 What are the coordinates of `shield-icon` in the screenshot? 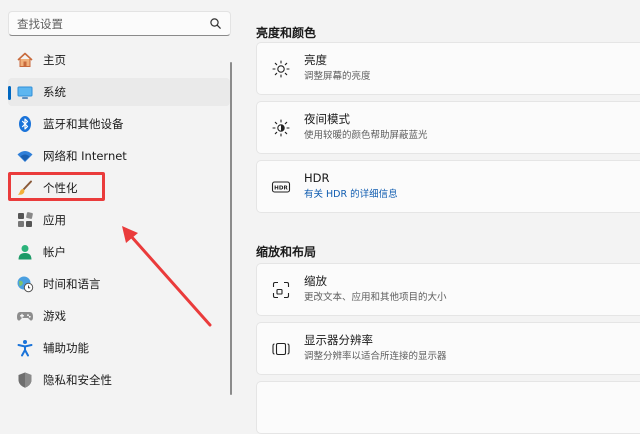 It's located at (25, 380).